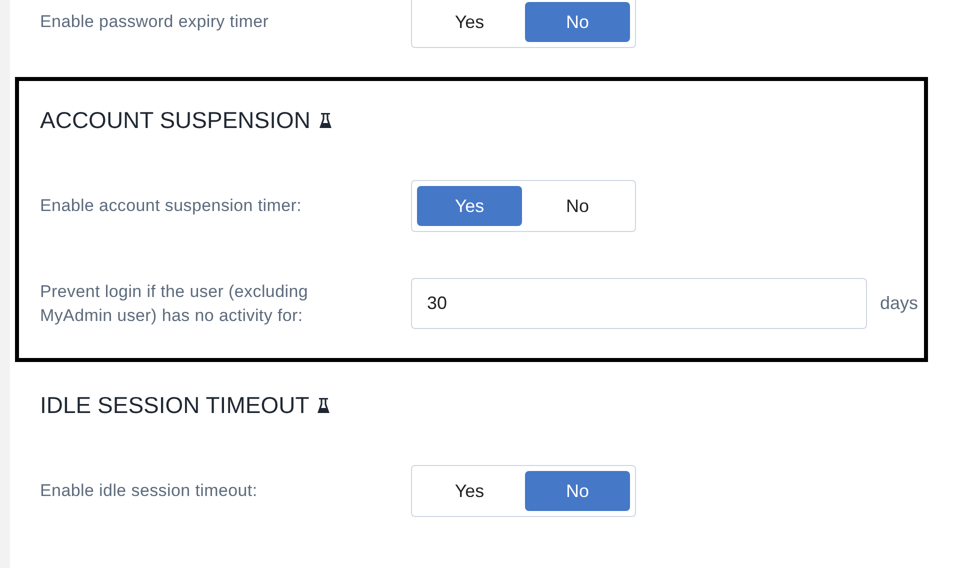 Image resolution: width=954 pixels, height=568 pixels. What do you see at coordinates (899, 303) in the screenshot?
I see `unit-label: days` at bounding box center [899, 303].